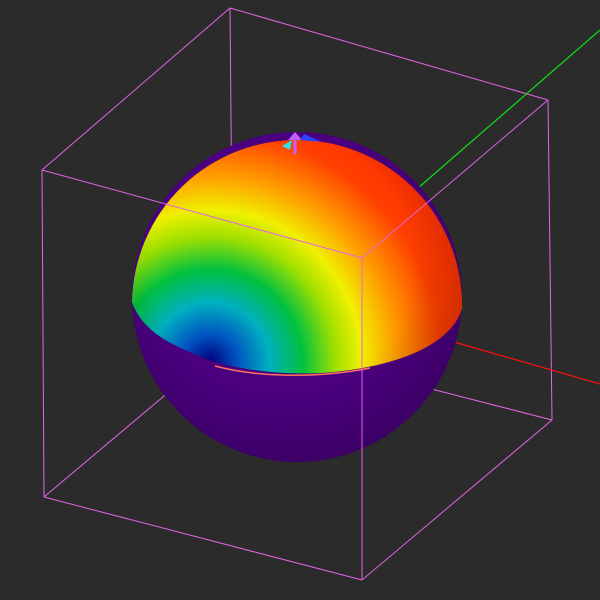 This screenshot has height=600, width=600. What do you see at coordinates (519, 361) in the screenshot?
I see `x-axis-line` at bounding box center [519, 361].